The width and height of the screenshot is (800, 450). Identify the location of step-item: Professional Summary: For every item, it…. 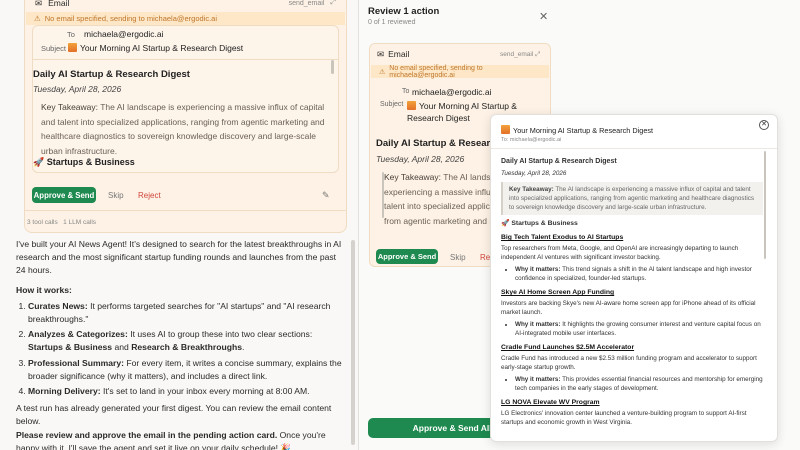
(187, 370).